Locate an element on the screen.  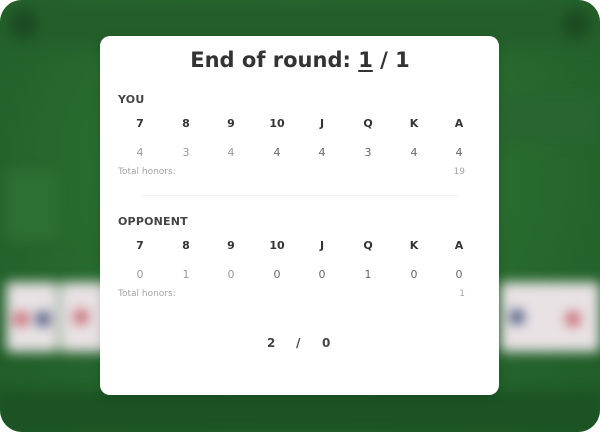
settings-icon is located at coordinates (576, 24).